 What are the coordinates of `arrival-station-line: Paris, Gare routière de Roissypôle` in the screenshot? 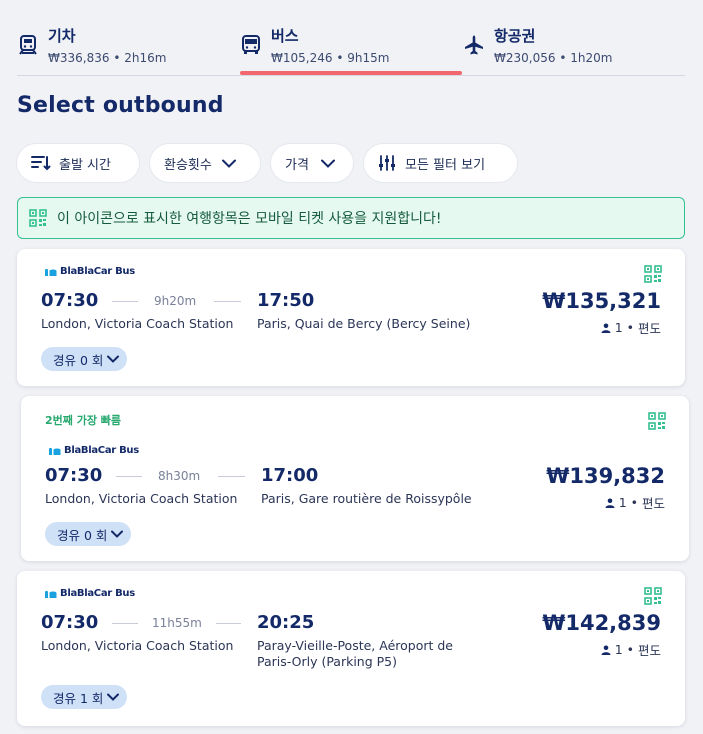 It's located at (366, 498).